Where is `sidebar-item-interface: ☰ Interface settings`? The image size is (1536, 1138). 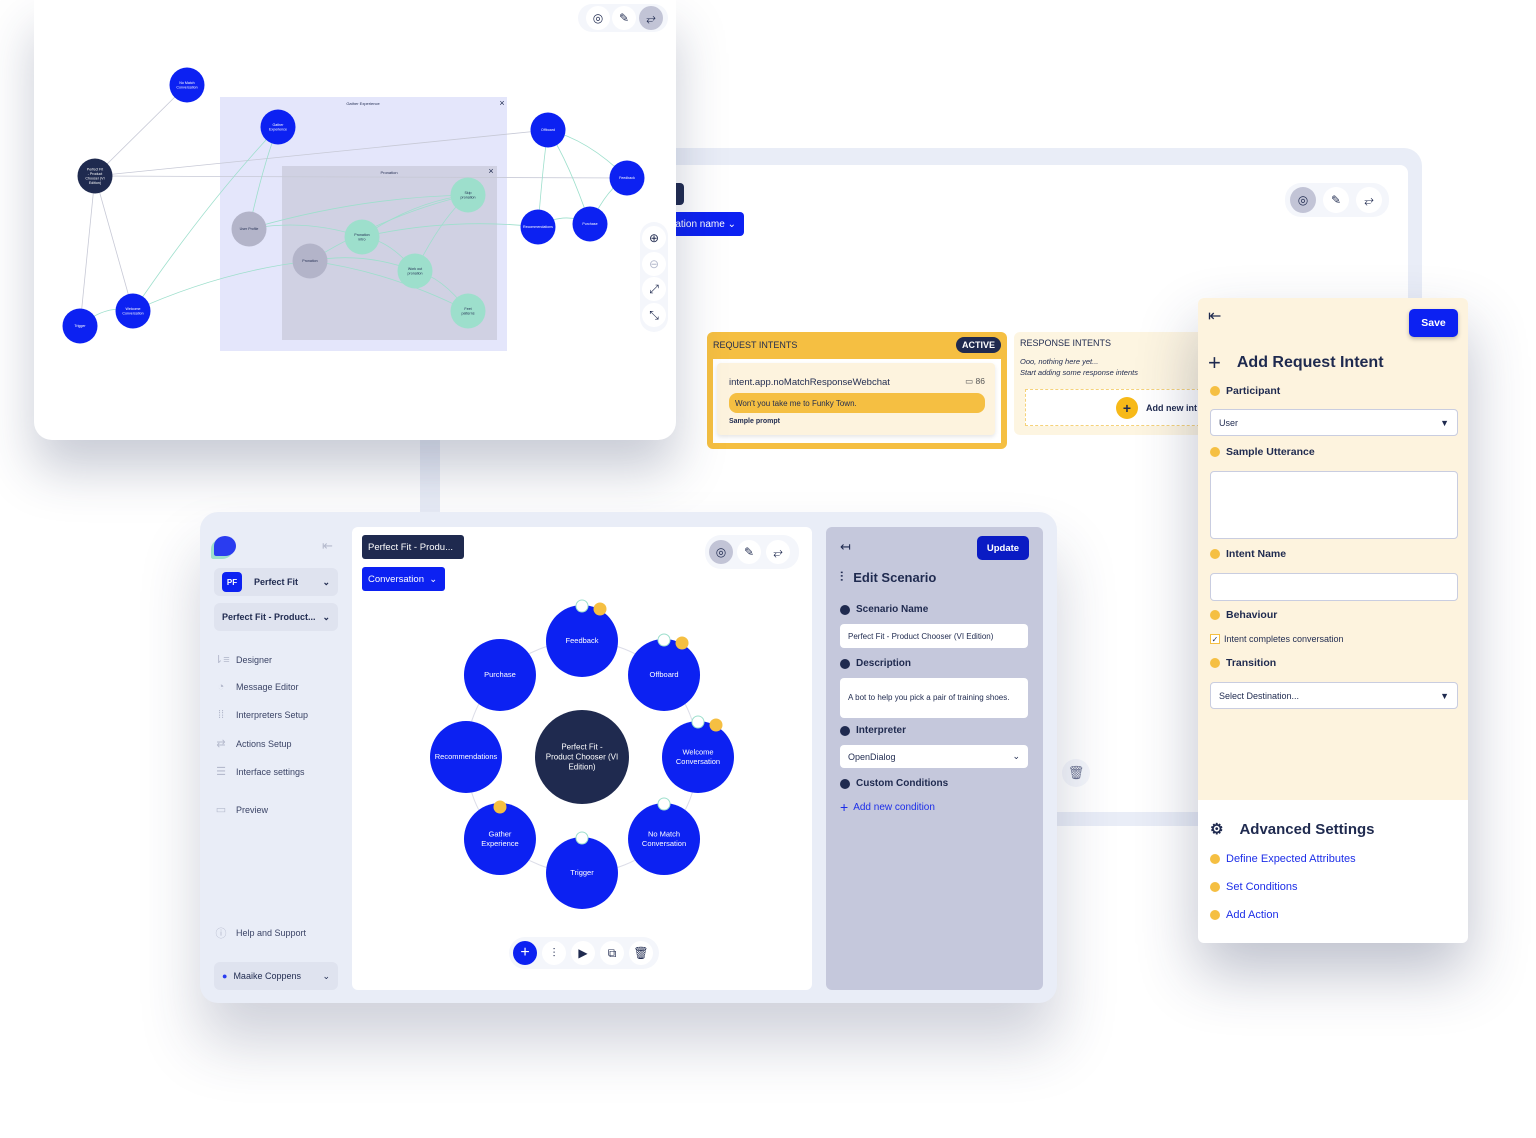 sidebar-item-interface: ☰ Interface settings is located at coordinates (259, 771).